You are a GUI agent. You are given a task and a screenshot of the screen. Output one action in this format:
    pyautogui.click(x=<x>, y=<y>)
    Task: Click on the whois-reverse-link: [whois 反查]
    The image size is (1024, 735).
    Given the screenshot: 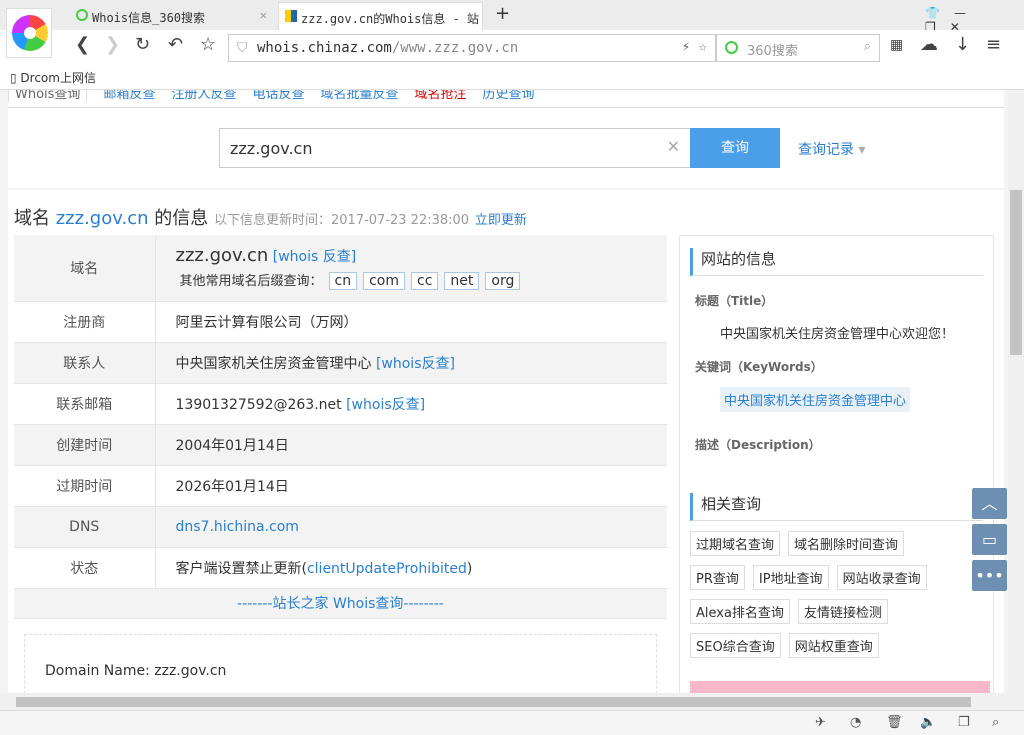 What is the action you would take?
    pyautogui.click(x=314, y=257)
    